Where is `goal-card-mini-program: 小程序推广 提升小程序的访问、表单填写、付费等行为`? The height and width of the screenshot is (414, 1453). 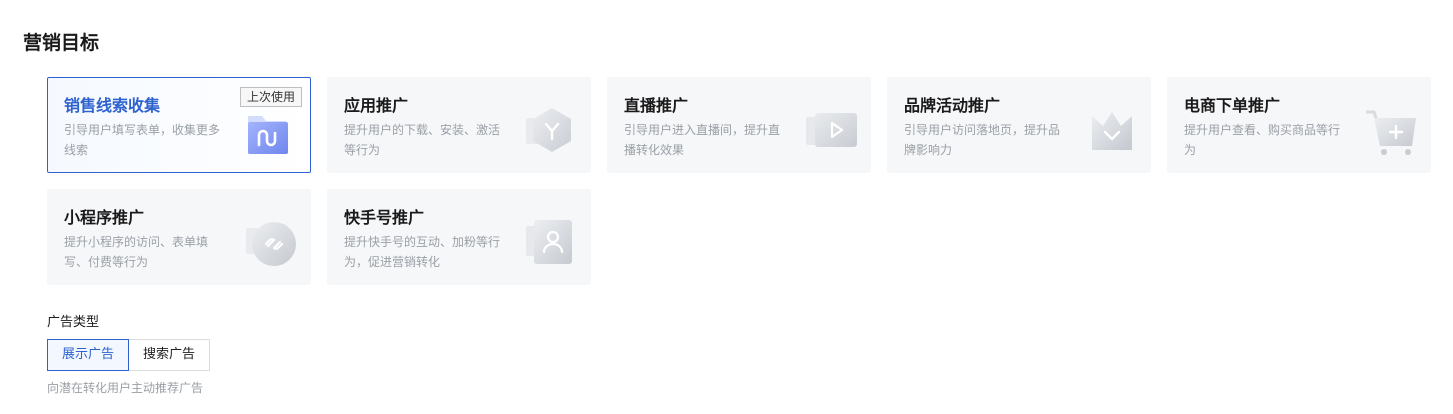
goal-card-mini-program: 小程序推广 提升小程序的访问、表单填写、付费等行为 is located at coordinates (179, 237).